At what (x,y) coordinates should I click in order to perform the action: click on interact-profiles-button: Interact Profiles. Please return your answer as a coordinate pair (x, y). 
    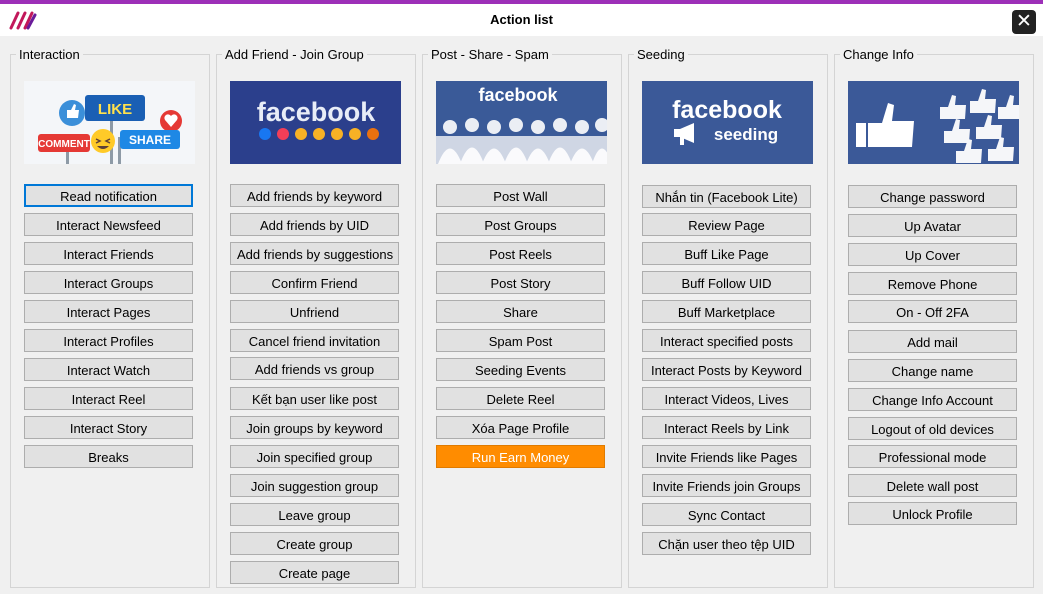
    Looking at the image, I should click on (108, 340).